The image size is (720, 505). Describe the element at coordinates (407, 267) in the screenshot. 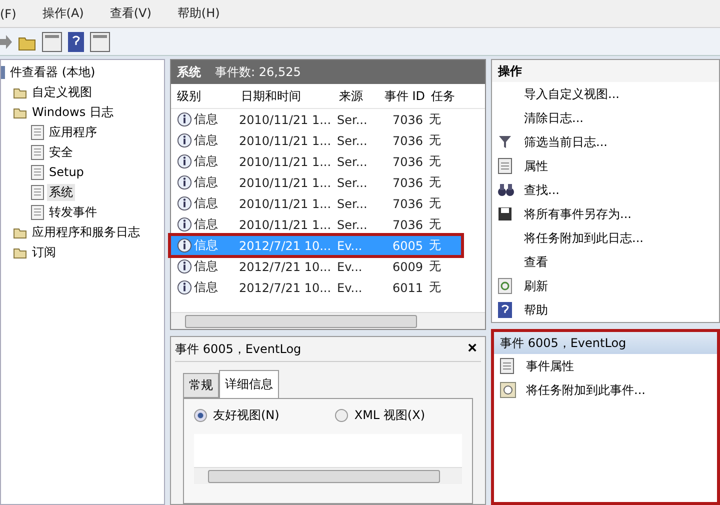

I see `event-id-cell-text: 6009` at that location.